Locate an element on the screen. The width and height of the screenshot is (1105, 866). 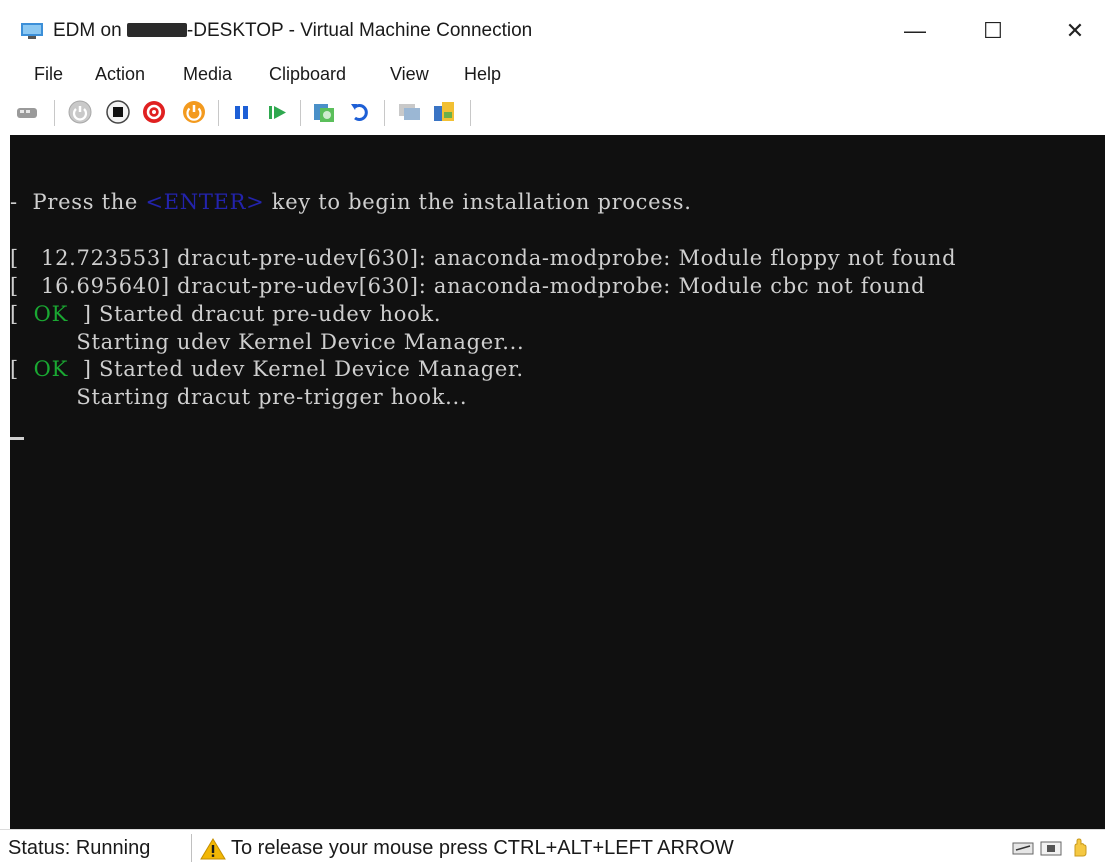
minimize-icon: — is located at coordinates (915, 30).